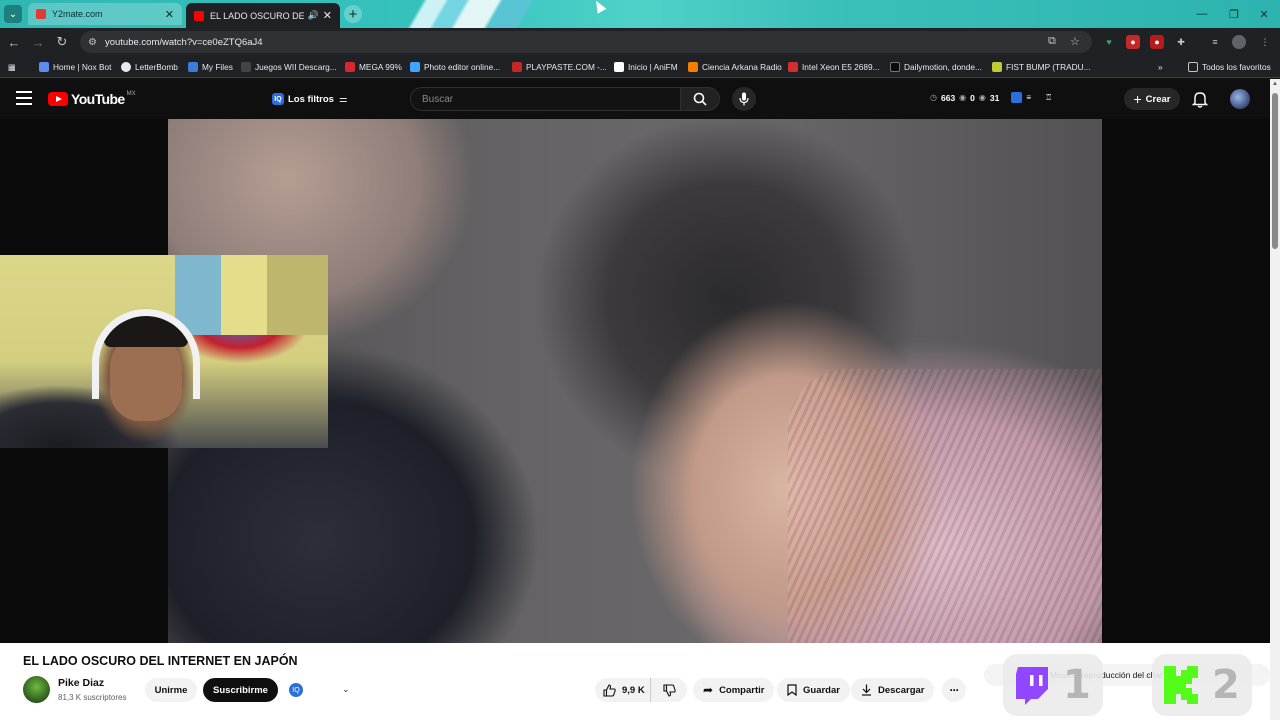  I want to click on clock-icon: ◷, so click(933, 97).